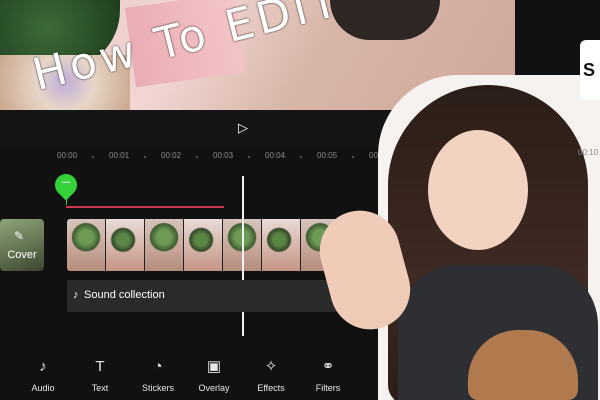  I want to click on tick-1: 00:01, so click(119, 155).